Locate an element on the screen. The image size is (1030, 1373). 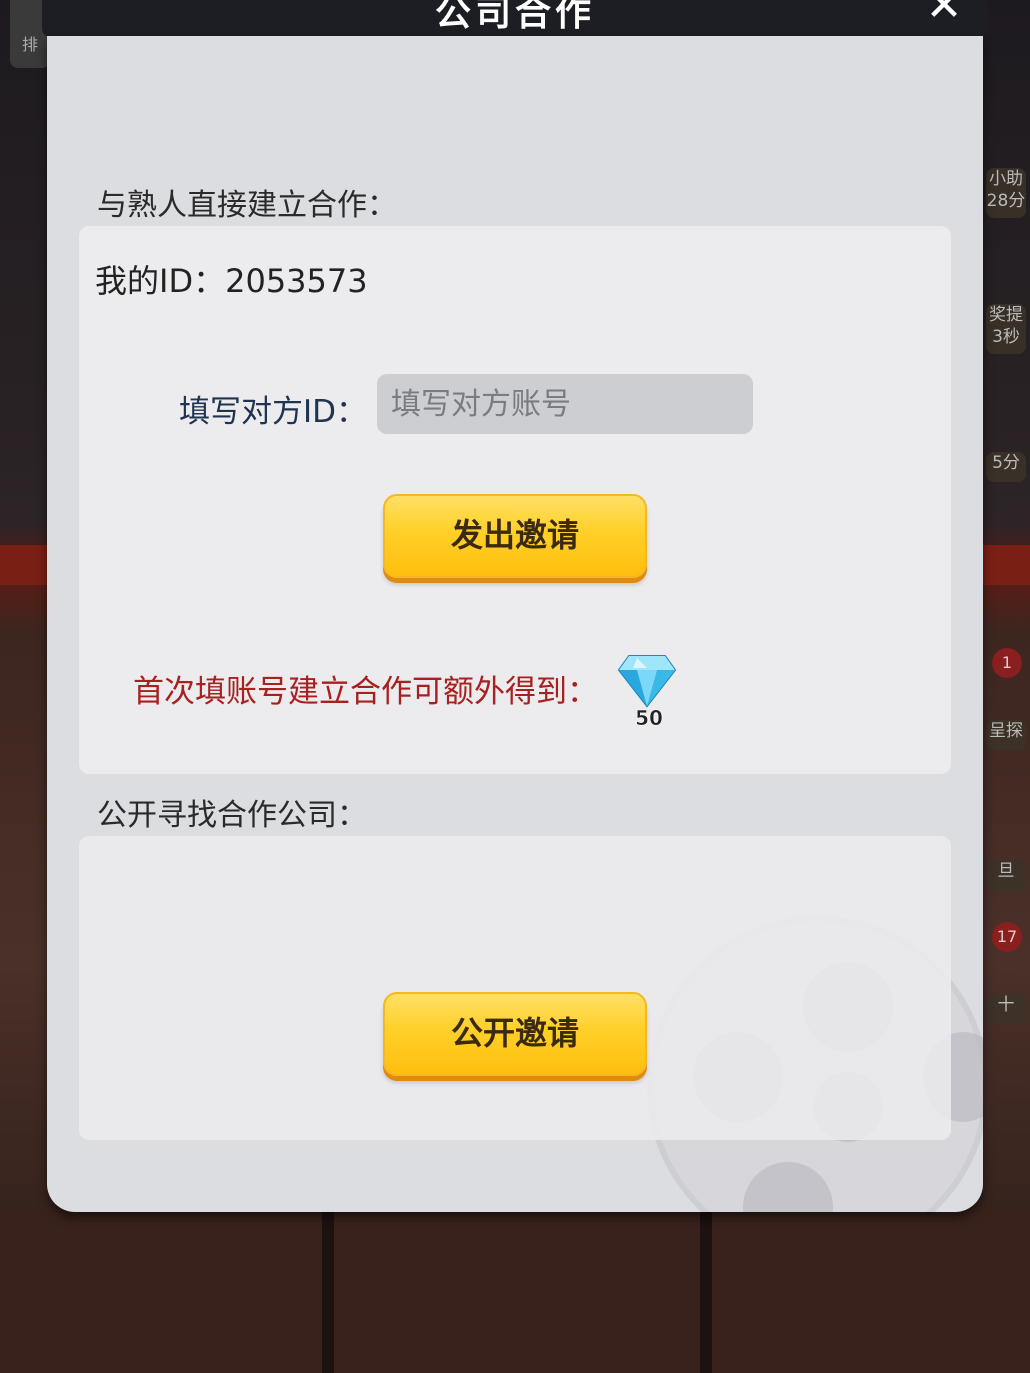
background-side-badge: 奖提 3秒 is located at coordinates (1006, 329).